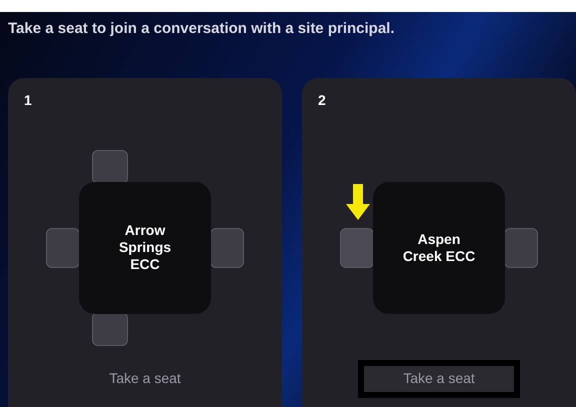  What do you see at coordinates (28, 100) in the screenshot?
I see `table-number: 1` at bounding box center [28, 100].